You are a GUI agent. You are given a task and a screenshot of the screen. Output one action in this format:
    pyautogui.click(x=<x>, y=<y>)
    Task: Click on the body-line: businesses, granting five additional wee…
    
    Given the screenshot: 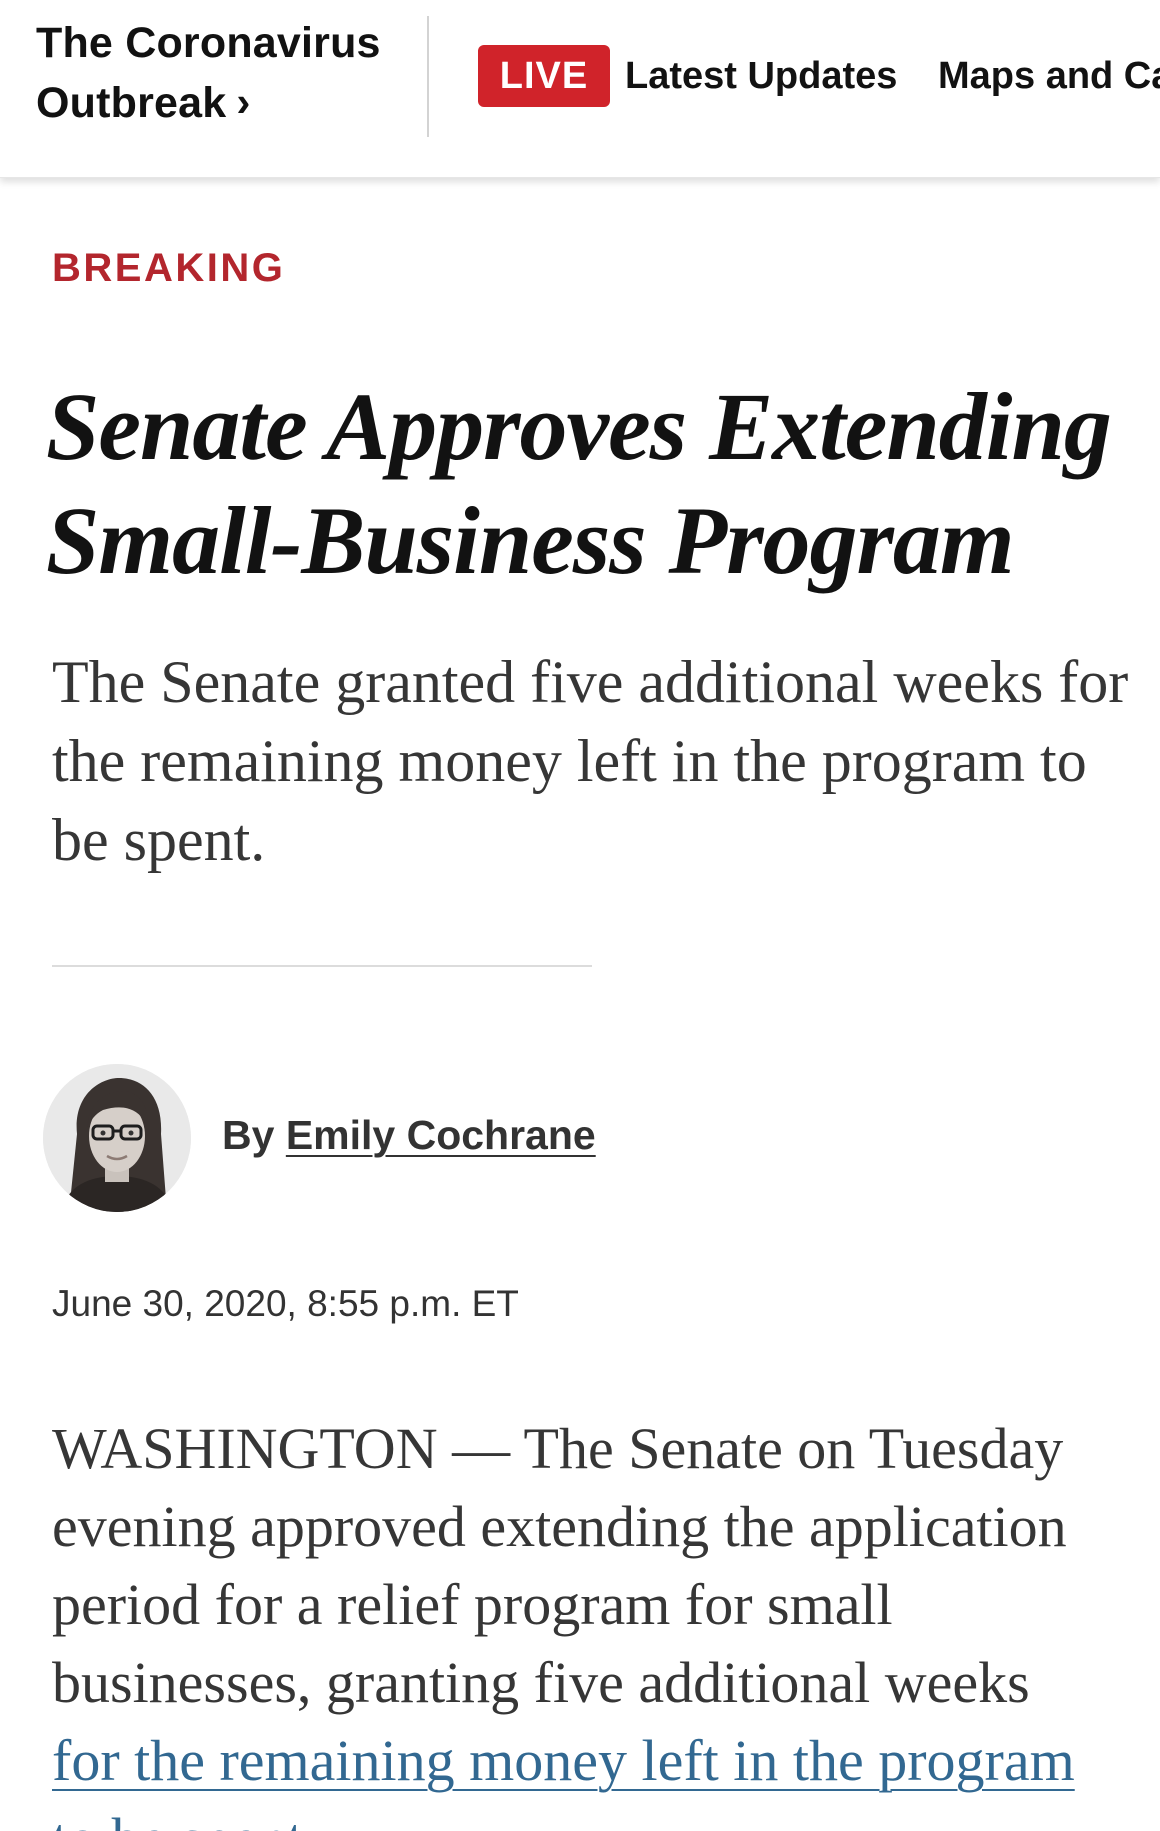 What is the action you would take?
    pyautogui.click(x=541, y=1682)
    